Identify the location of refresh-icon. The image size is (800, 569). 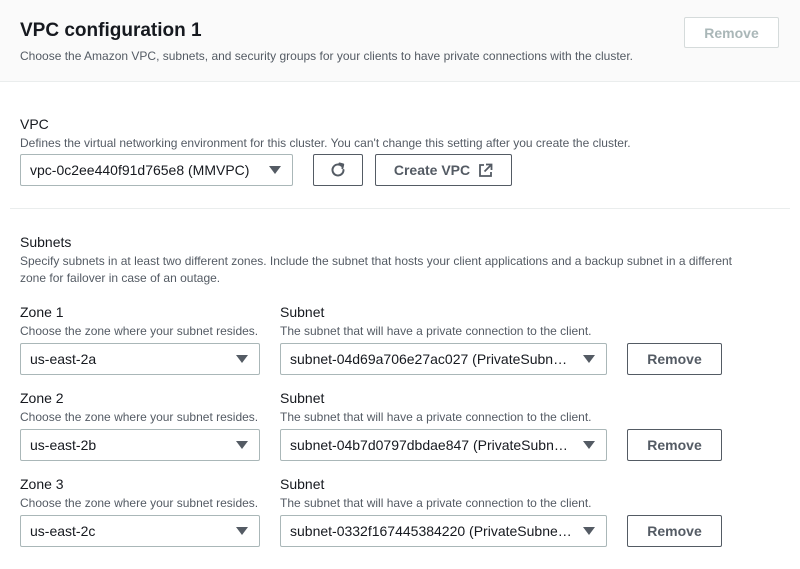
(338, 170).